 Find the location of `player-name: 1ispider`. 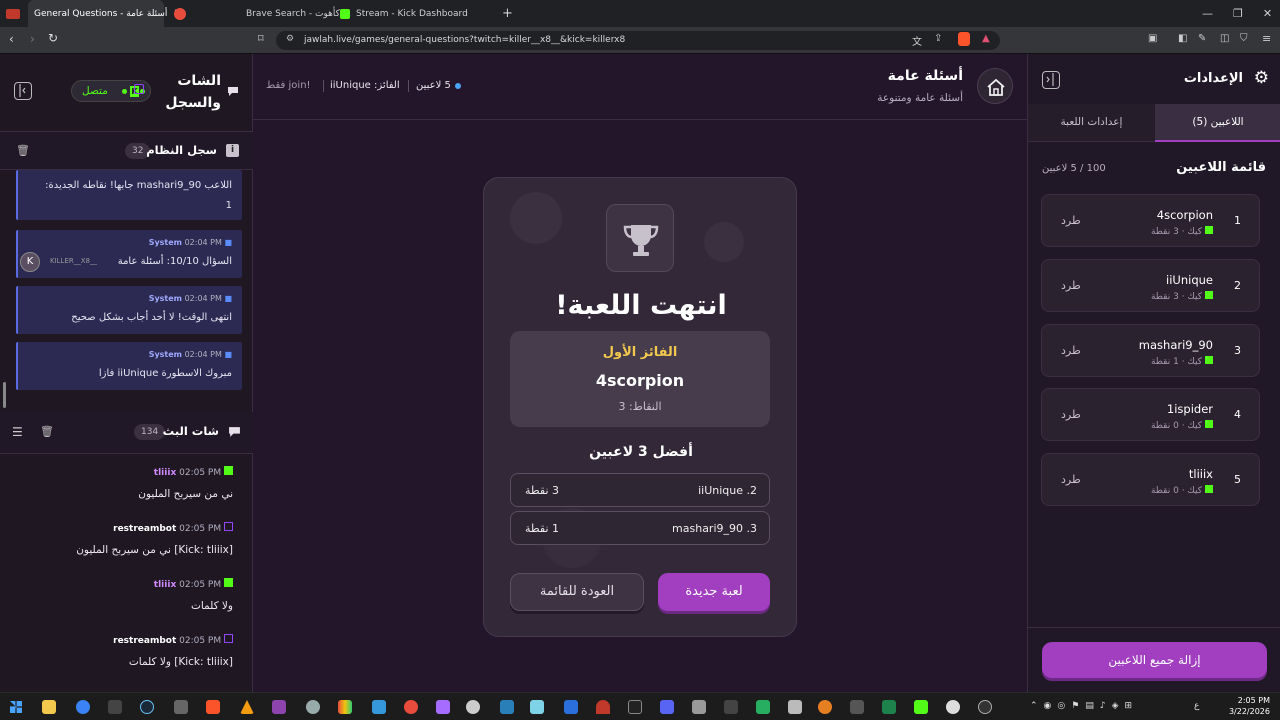

player-name: 1ispider is located at coordinates (1189, 409).